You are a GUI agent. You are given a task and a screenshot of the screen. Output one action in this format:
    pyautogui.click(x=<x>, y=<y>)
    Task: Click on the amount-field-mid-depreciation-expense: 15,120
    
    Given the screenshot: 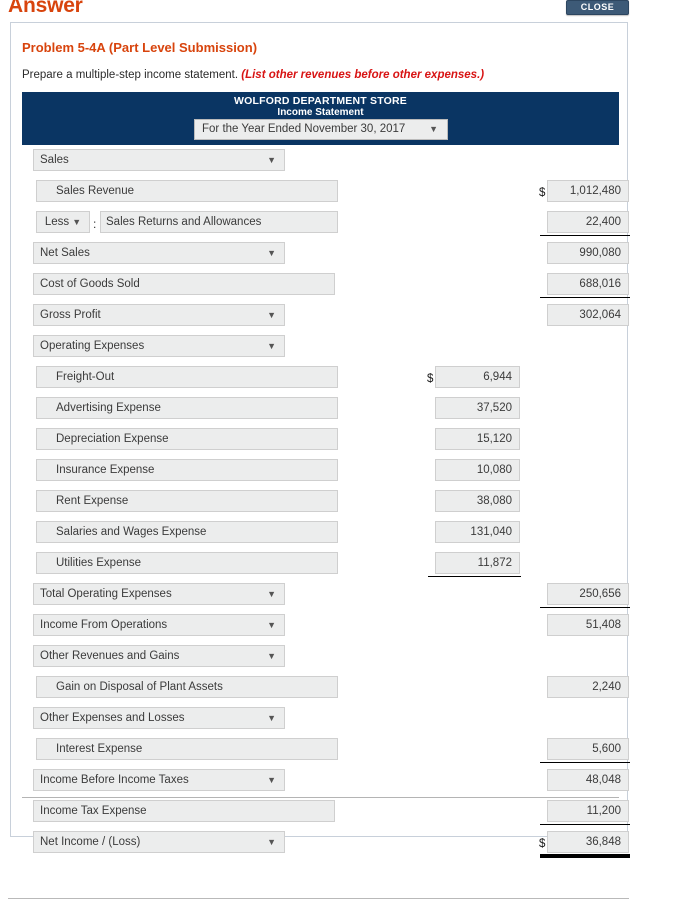 What is the action you would take?
    pyautogui.click(x=477, y=439)
    